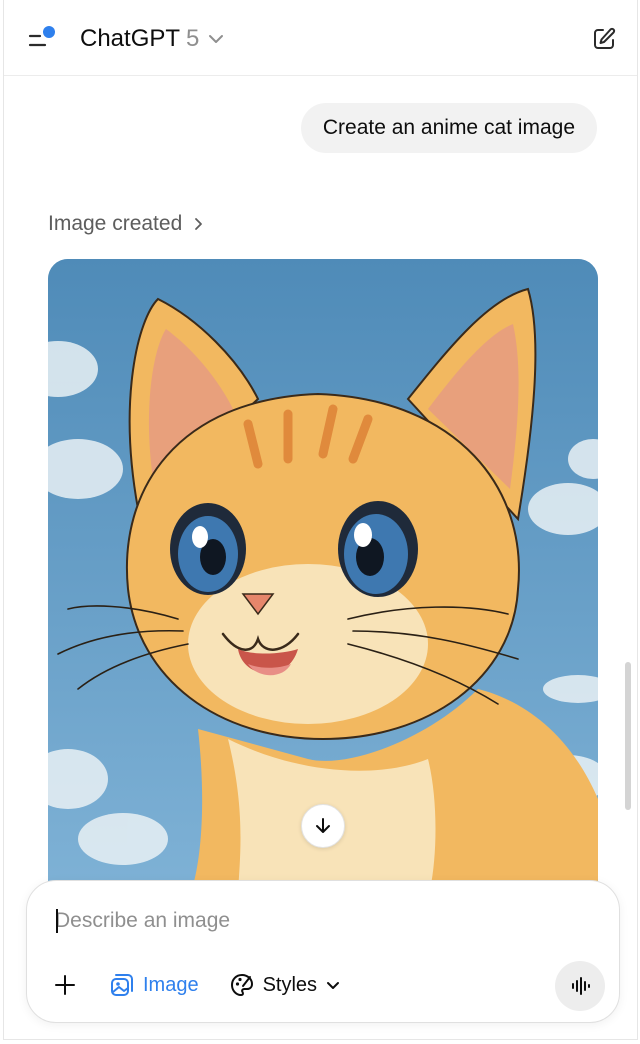 This screenshot has width=640, height=1044. Describe the element at coordinates (320, 38) in the screenshot. I see `top-bar: ChatGPT 5` at that location.